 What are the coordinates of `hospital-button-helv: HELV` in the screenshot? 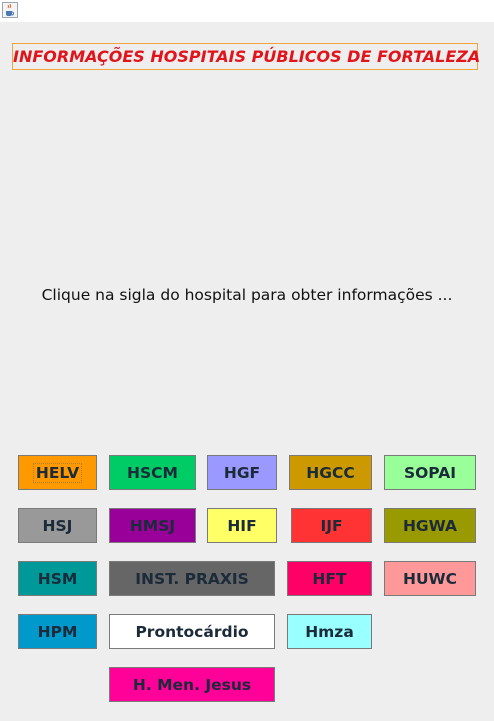 It's located at (57, 472).